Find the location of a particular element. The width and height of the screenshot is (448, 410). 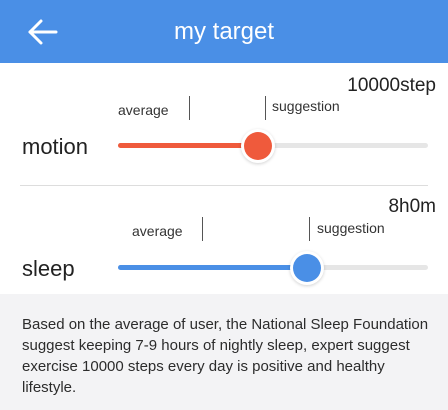

motion-slider-fill is located at coordinates (188, 145).